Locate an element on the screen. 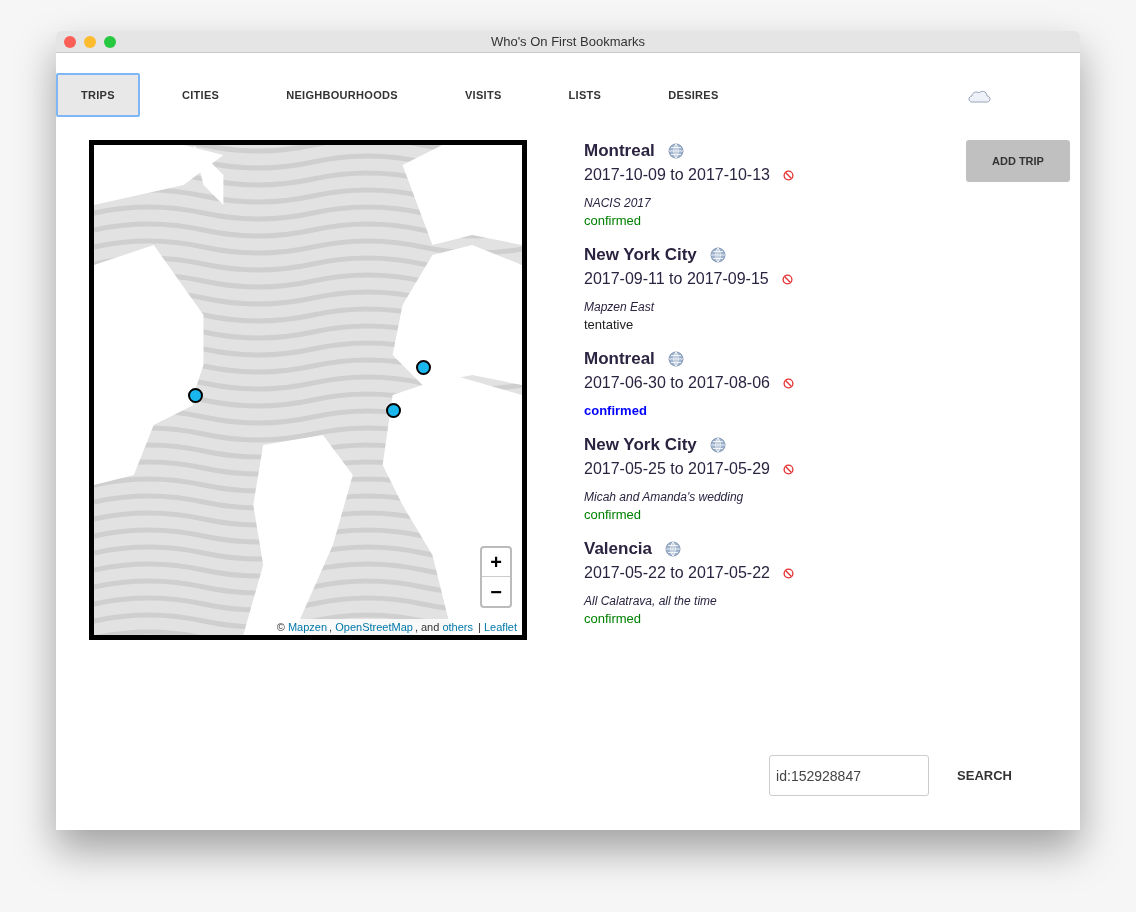 This screenshot has width=1136, height=912. trip-dates: 2017-05-25 to 2017-05-29 is located at coordinates (677, 469).